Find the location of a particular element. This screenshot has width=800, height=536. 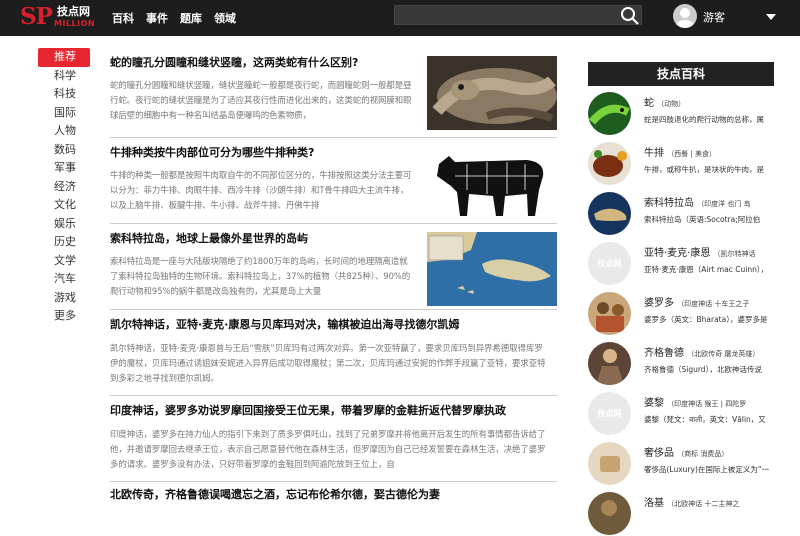

snake-image is located at coordinates (609, 113).